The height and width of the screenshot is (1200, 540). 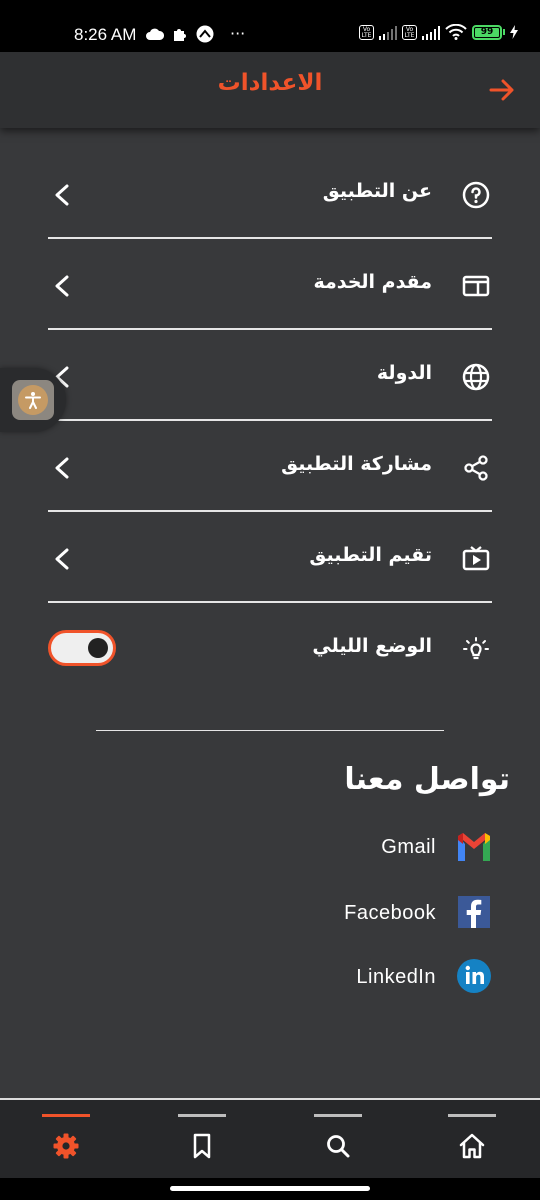 What do you see at coordinates (270, 377) in the screenshot?
I see `settings-item-country: الدولة` at bounding box center [270, 377].